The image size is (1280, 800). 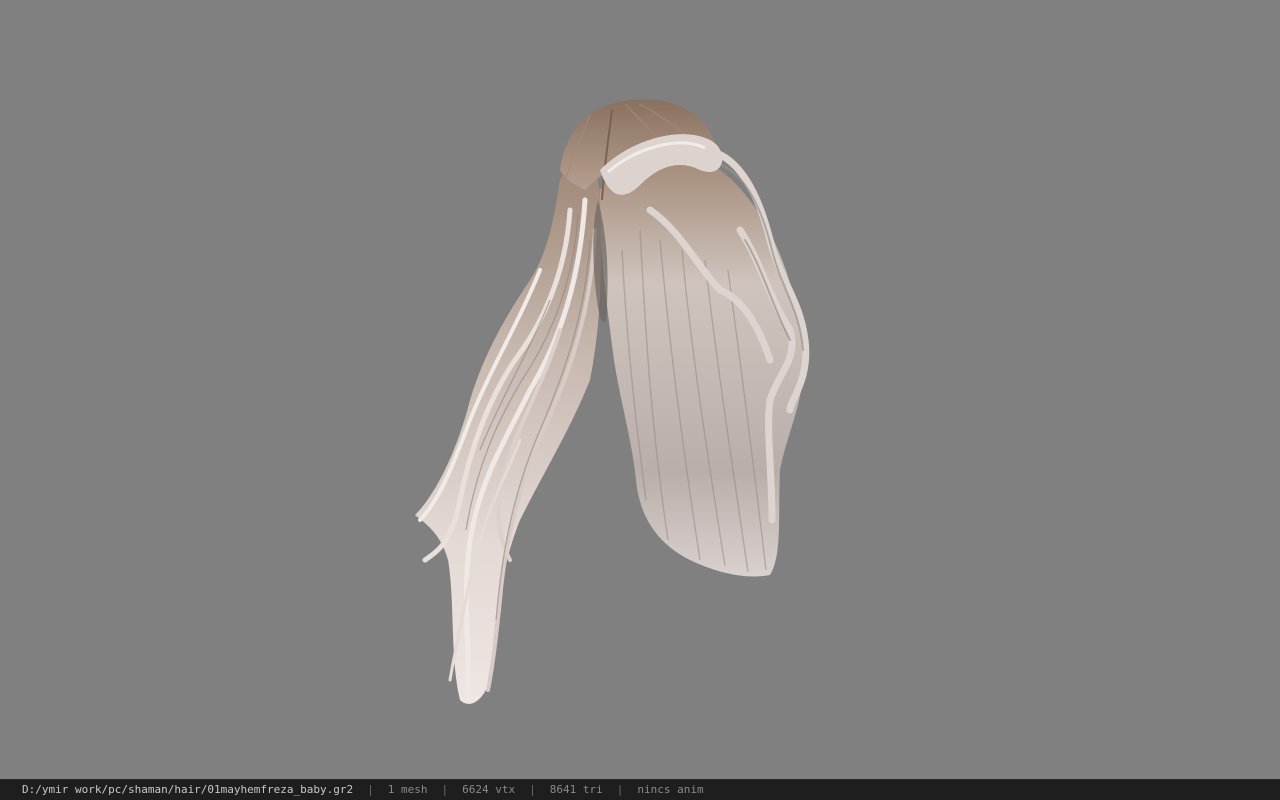 I want to click on mesh-count-label: 1 mesh, so click(x=407, y=789).